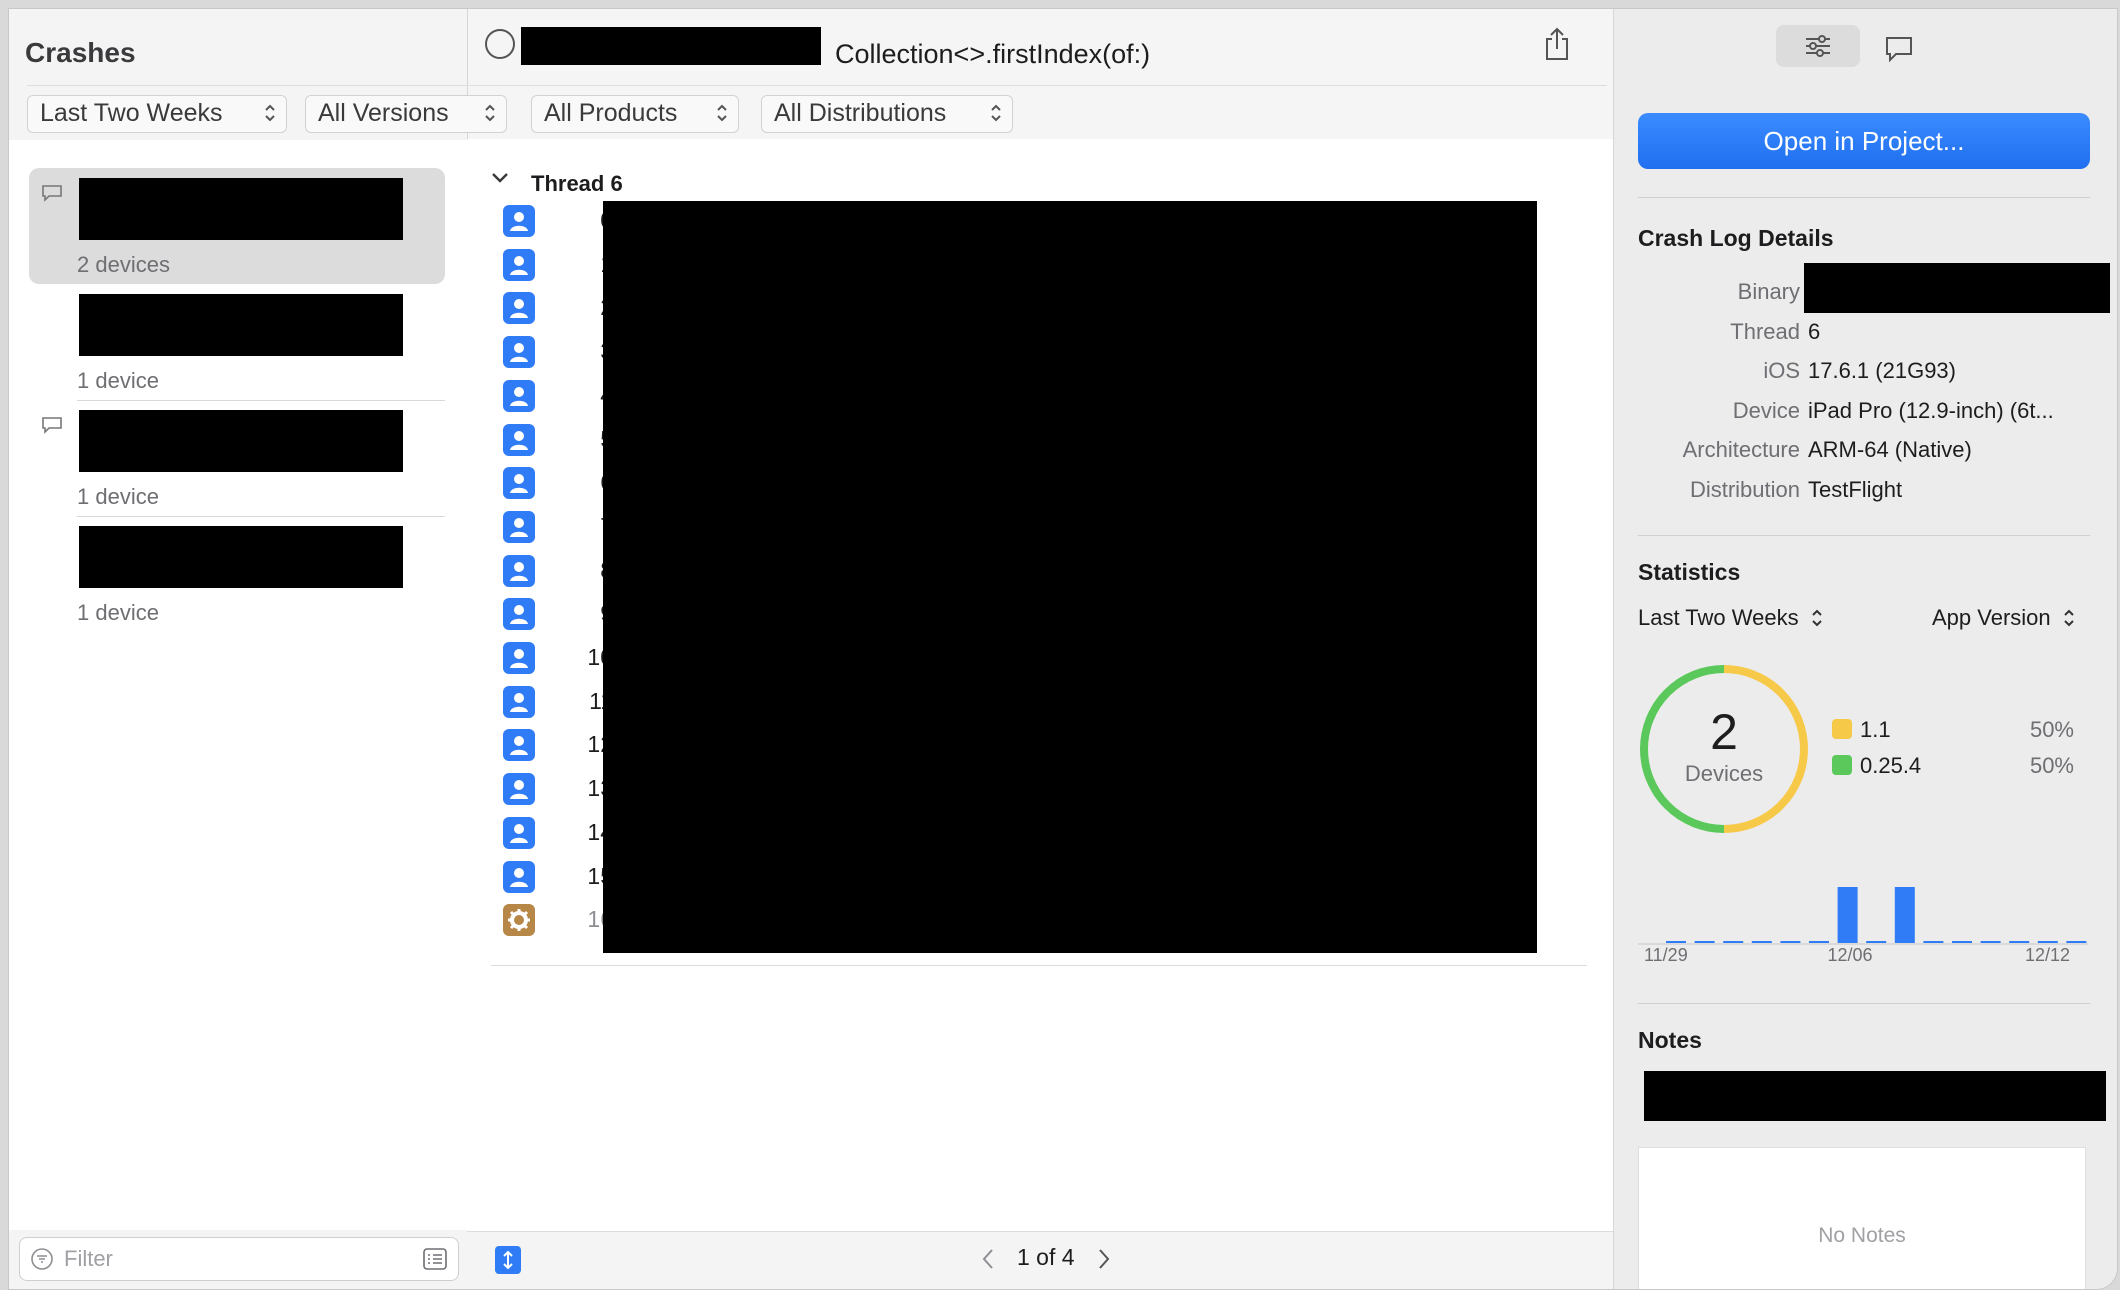 This screenshot has width=2120, height=1290. I want to click on stats-period-popup: Last Two Weeks, so click(1730, 618).